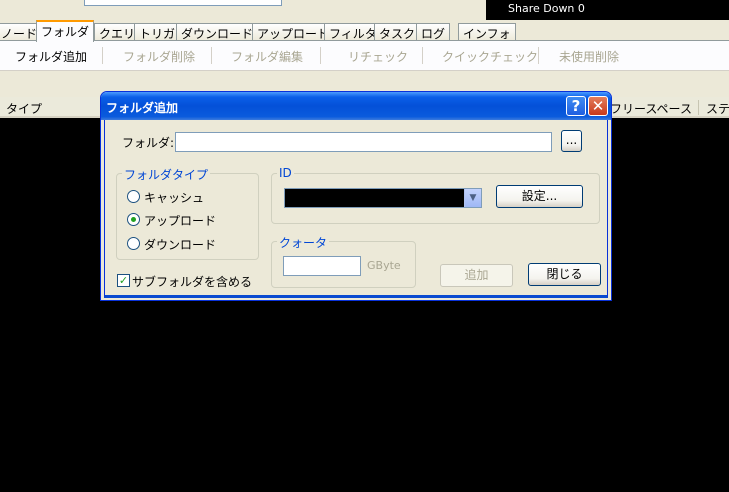 The width and height of the screenshot is (729, 492). Describe the element at coordinates (133, 243) in the screenshot. I see `radio-download` at that location.